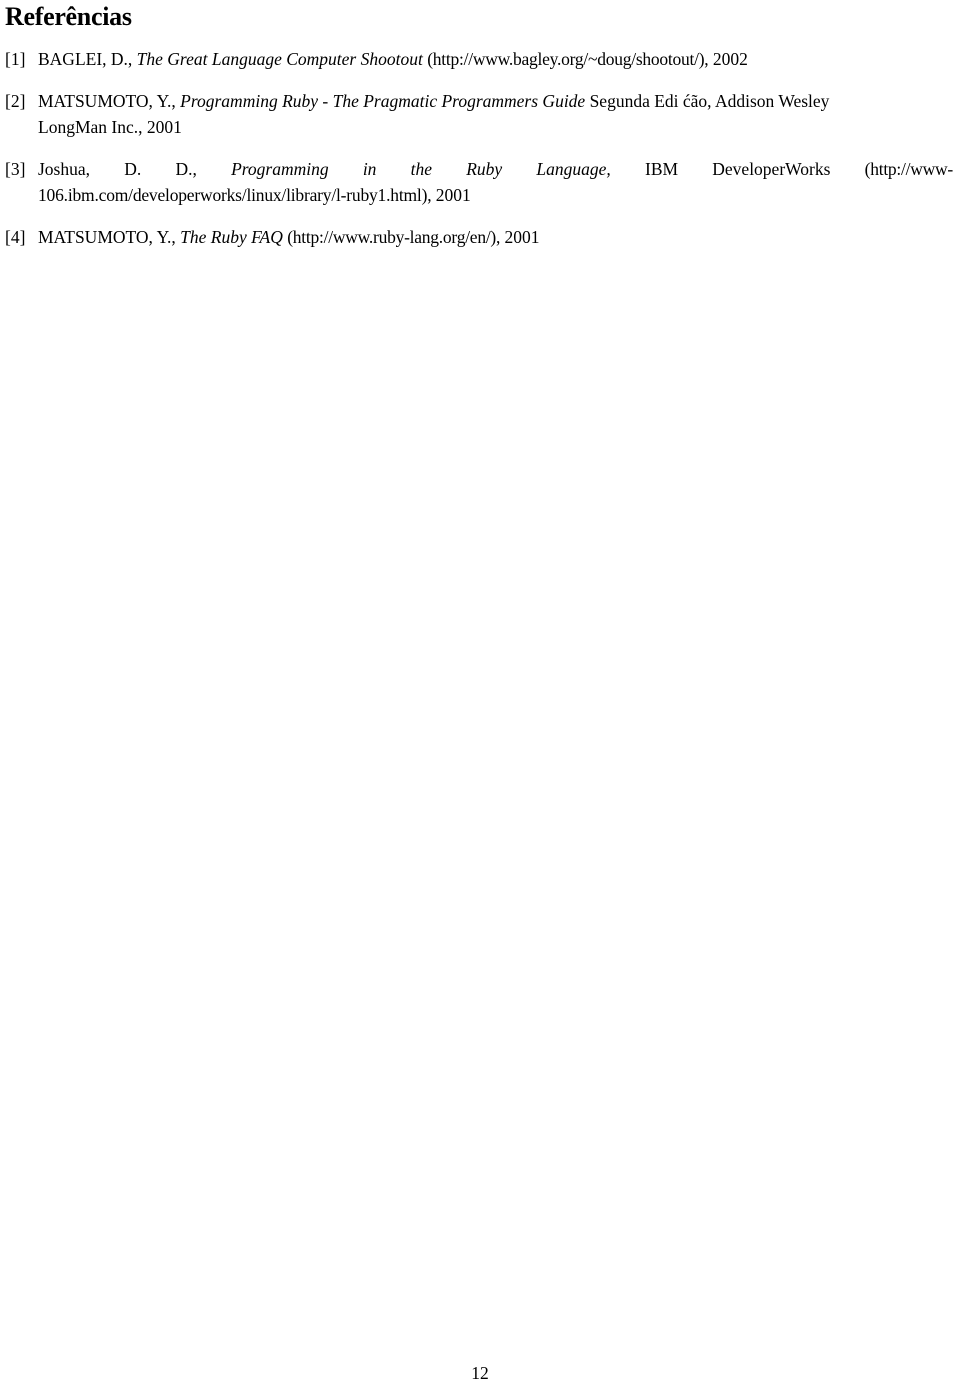 The height and width of the screenshot is (1393, 960). What do you see at coordinates (15, 237) in the screenshot?
I see `reference-marker: [4]` at bounding box center [15, 237].